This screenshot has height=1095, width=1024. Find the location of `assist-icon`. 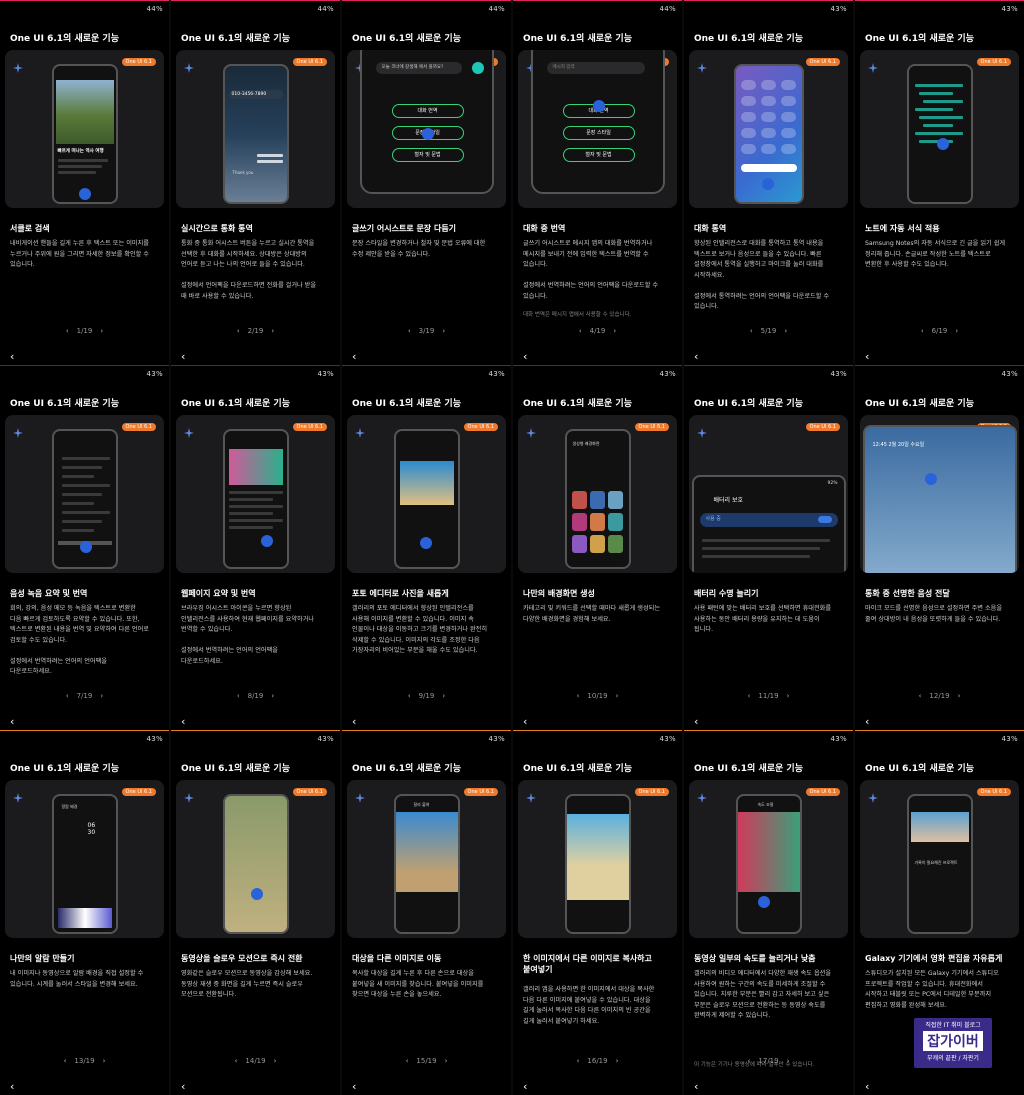

assist-icon is located at coordinates (477, 68).